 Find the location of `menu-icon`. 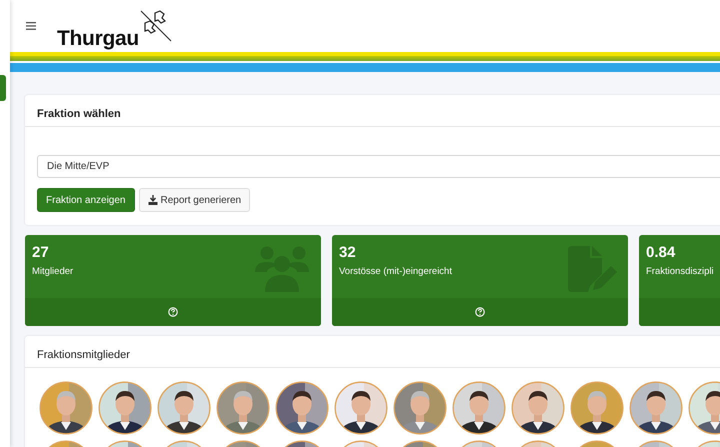

menu-icon is located at coordinates (31, 26).